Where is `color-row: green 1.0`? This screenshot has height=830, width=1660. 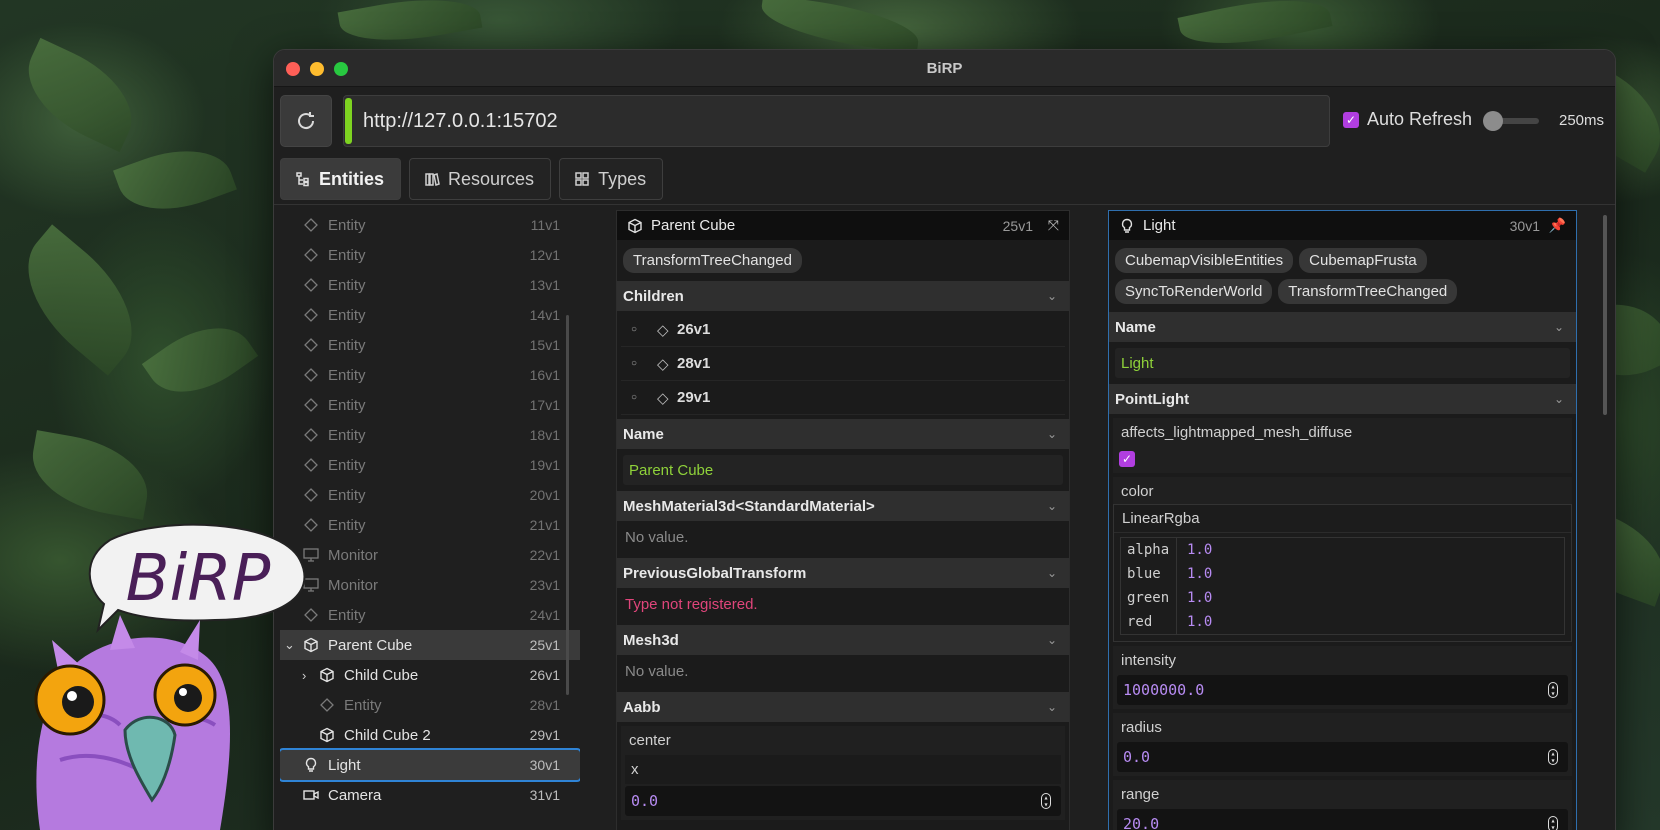 color-row: green 1.0 is located at coordinates (1342, 598).